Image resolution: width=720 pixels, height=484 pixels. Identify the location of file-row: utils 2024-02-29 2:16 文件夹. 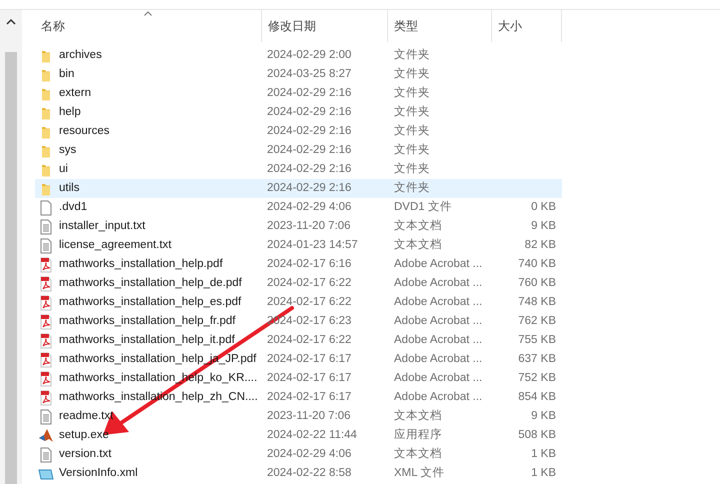
(298, 188).